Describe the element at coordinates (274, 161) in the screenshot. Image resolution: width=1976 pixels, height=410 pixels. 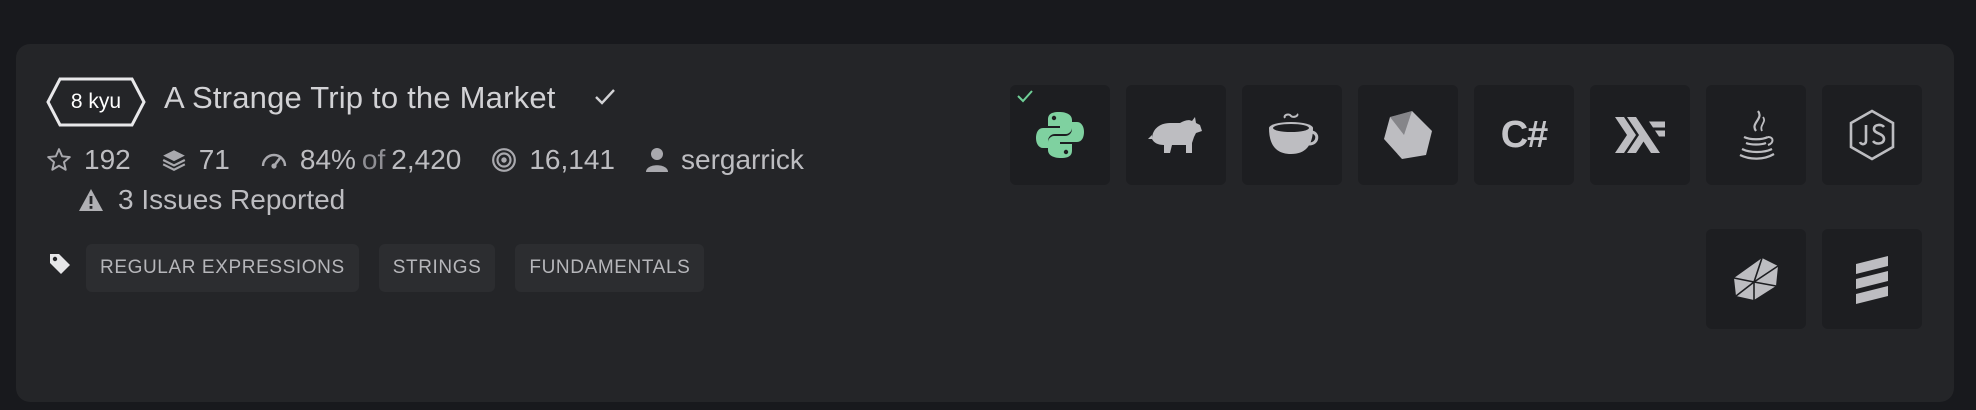
I see `gauge-icon` at that location.